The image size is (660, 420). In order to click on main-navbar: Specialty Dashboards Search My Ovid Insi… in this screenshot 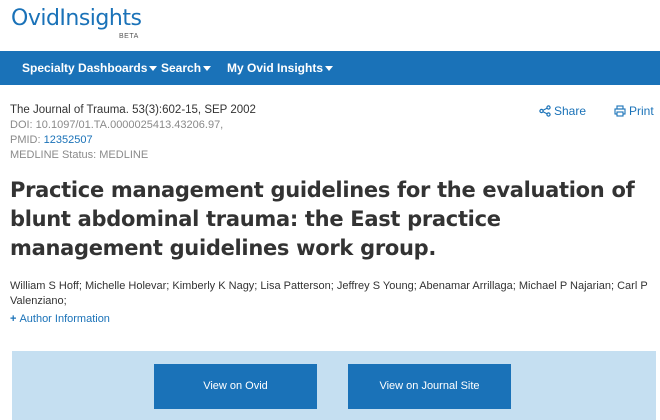, I will do `click(330, 68)`.